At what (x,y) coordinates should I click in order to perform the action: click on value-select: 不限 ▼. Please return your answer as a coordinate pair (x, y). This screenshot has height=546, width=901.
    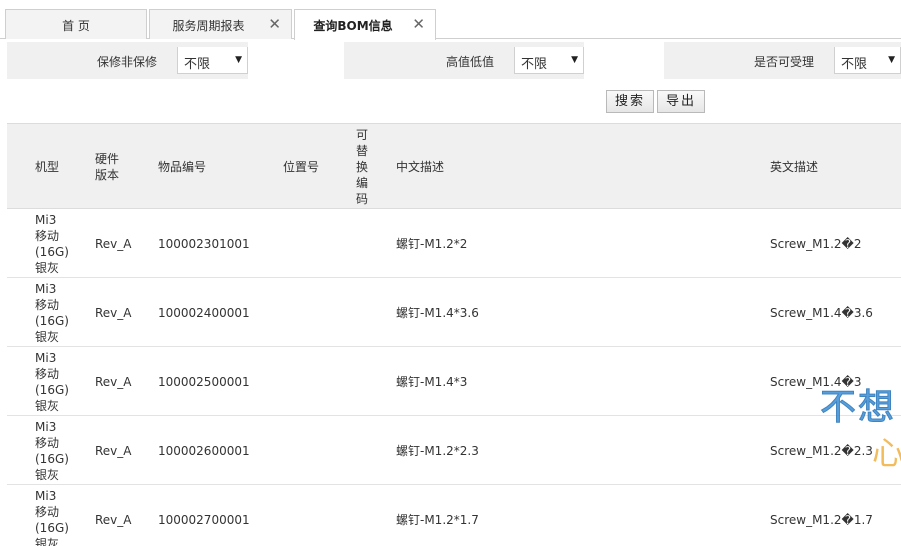
    Looking at the image, I should click on (549, 60).